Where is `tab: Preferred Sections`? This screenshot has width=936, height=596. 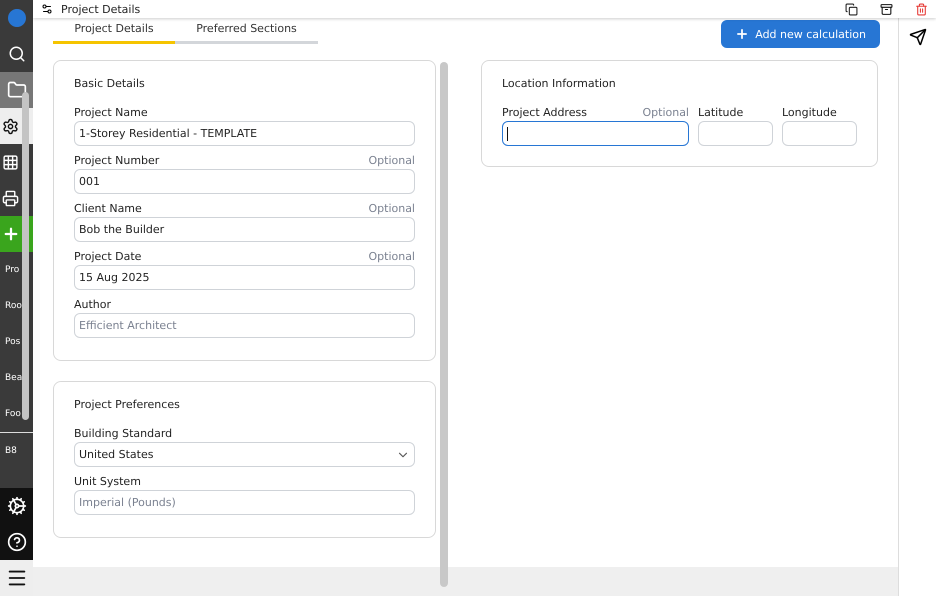
tab: Preferred Sections is located at coordinates (246, 32).